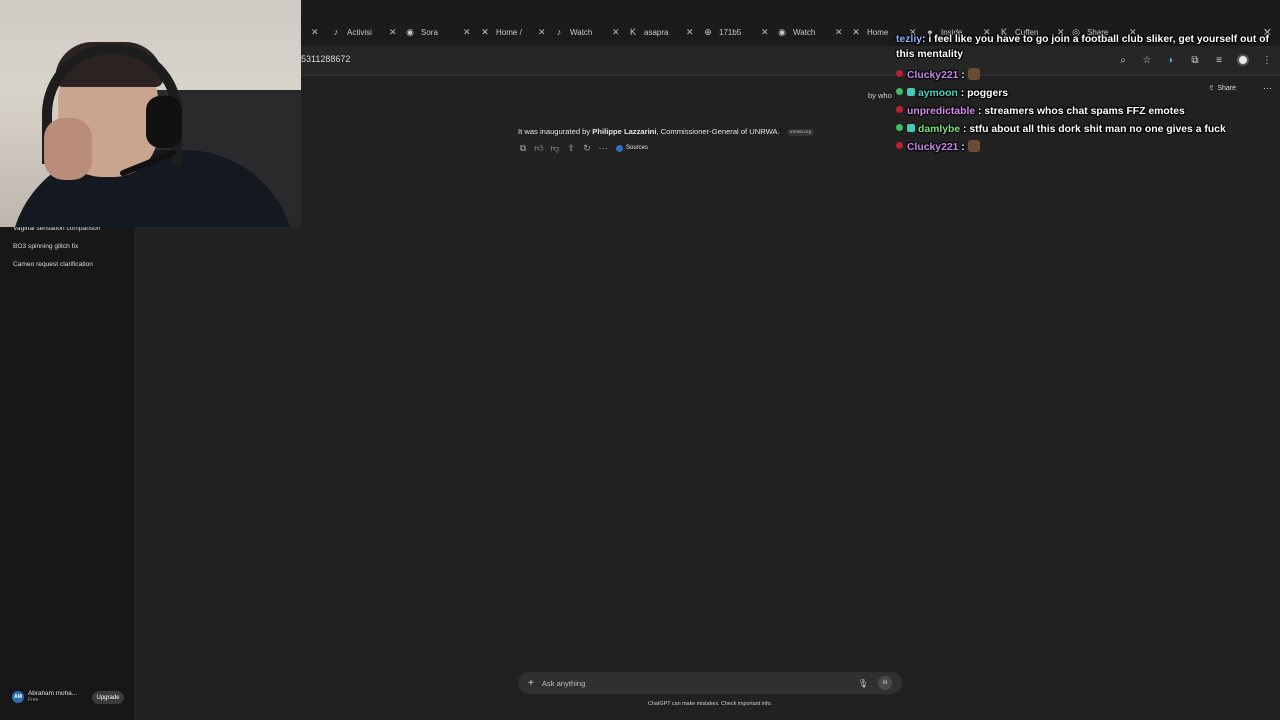  Describe the element at coordinates (555, 148) in the screenshot. I see `thumbs-down-icon: 👎︎` at that location.